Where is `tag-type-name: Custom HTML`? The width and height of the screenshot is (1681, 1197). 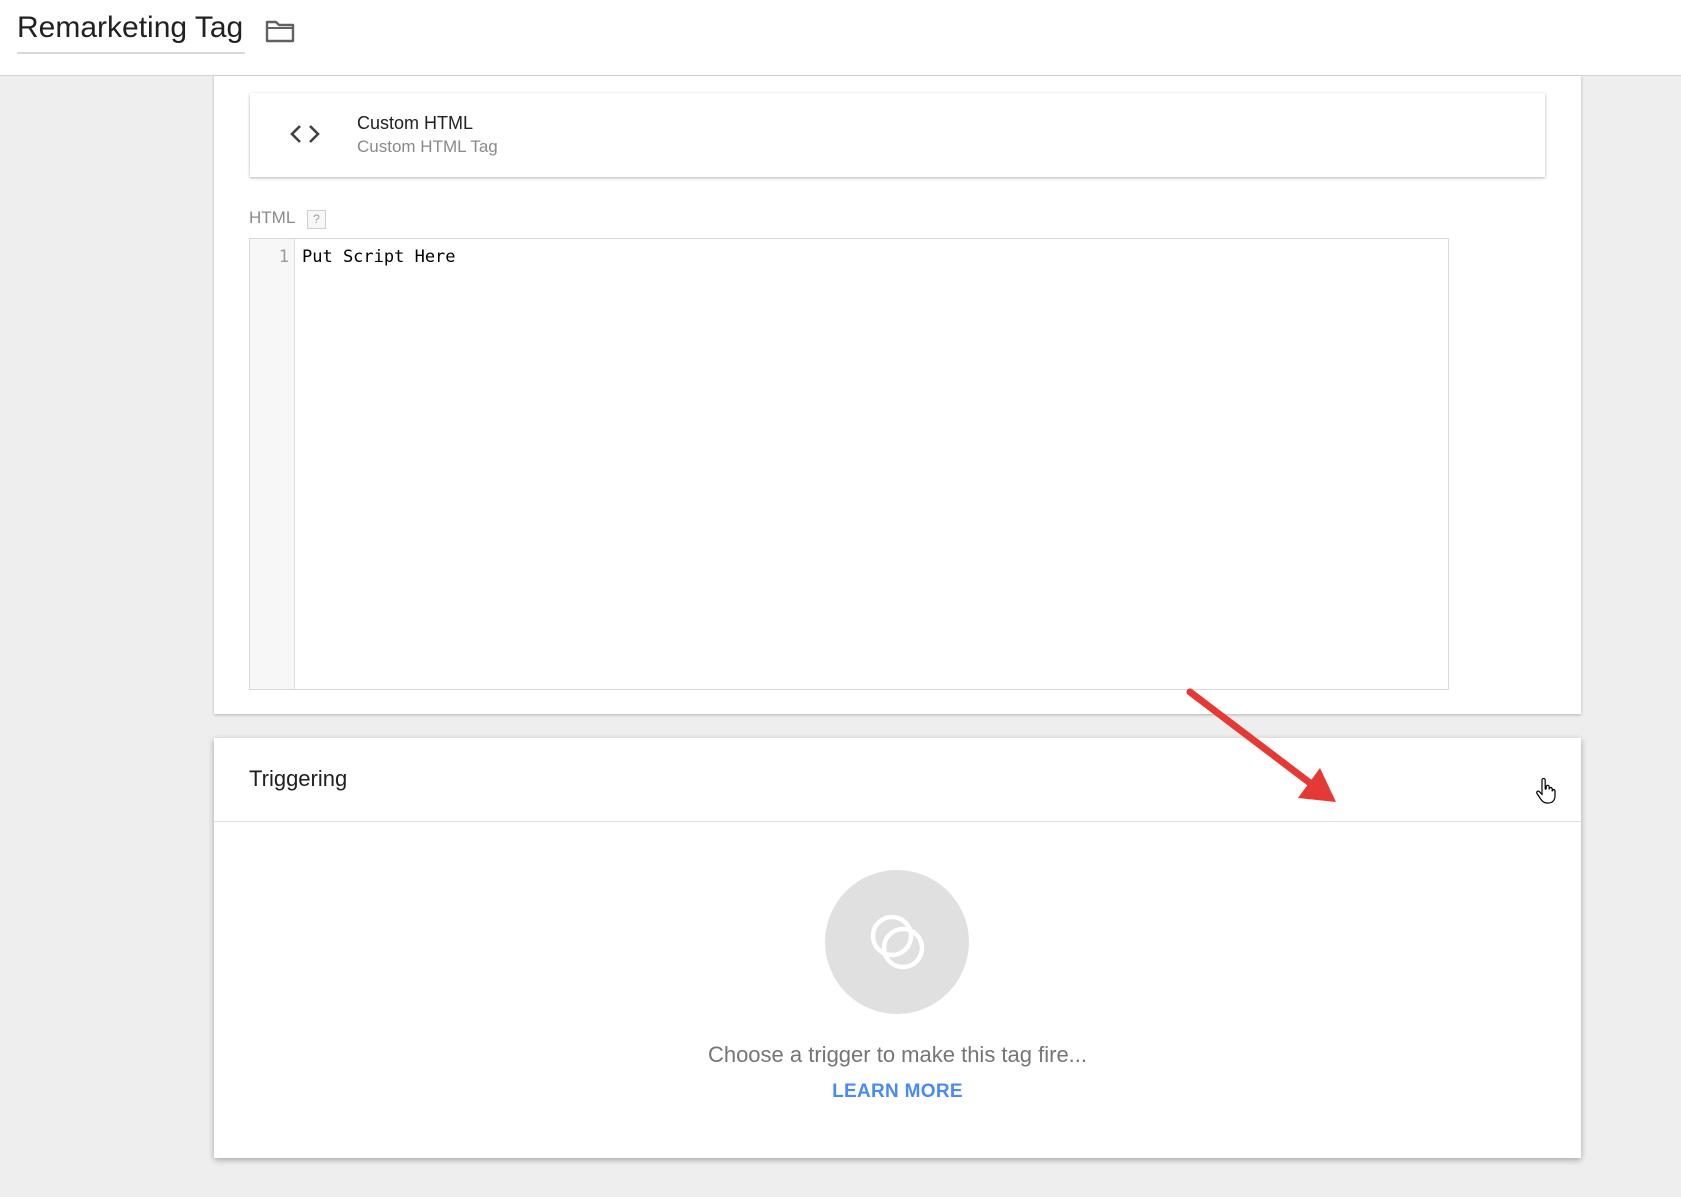 tag-type-name: Custom HTML is located at coordinates (415, 123).